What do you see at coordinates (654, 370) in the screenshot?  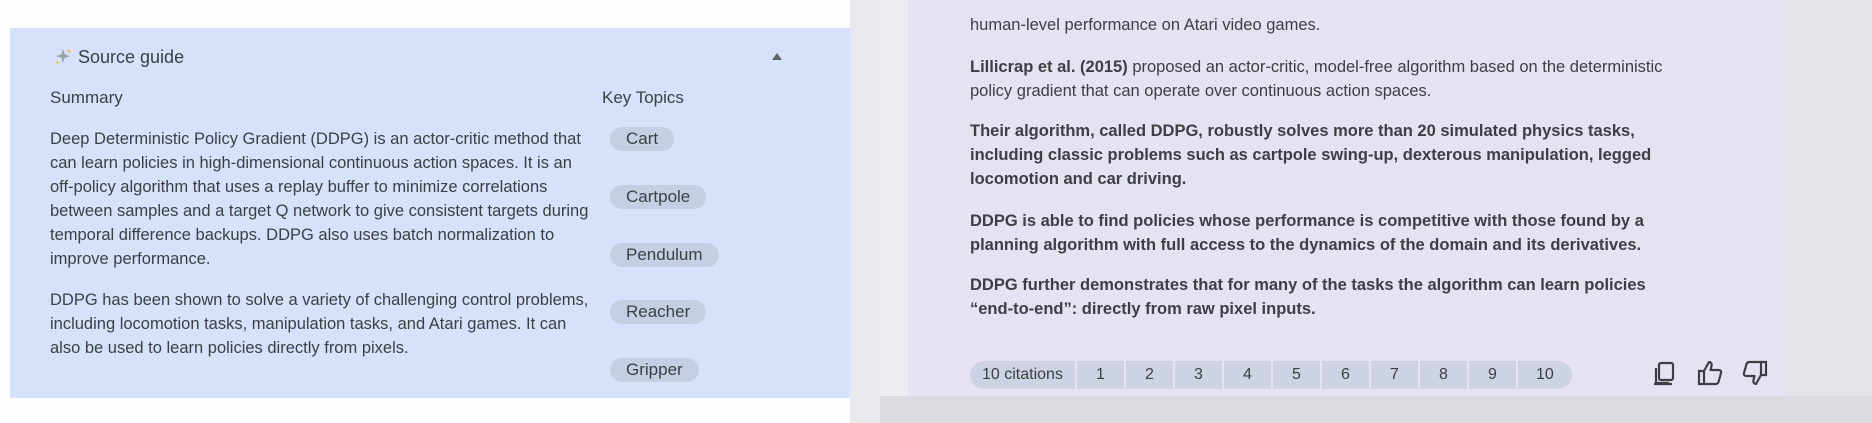 I see `topic-chip-gripper: Gripper` at bounding box center [654, 370].